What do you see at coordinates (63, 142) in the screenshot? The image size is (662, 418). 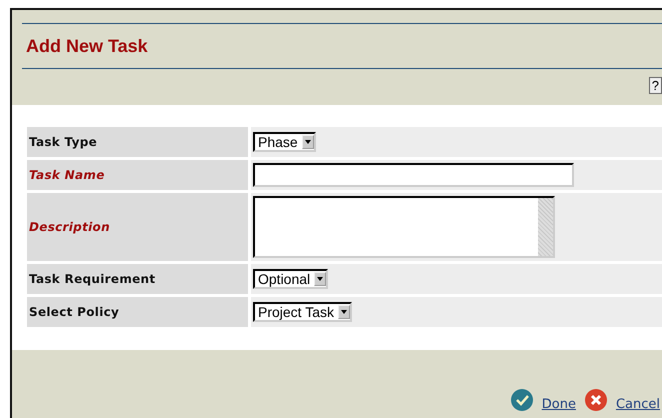 I see `field-label: Task Type` at bounding box center [63, 142].